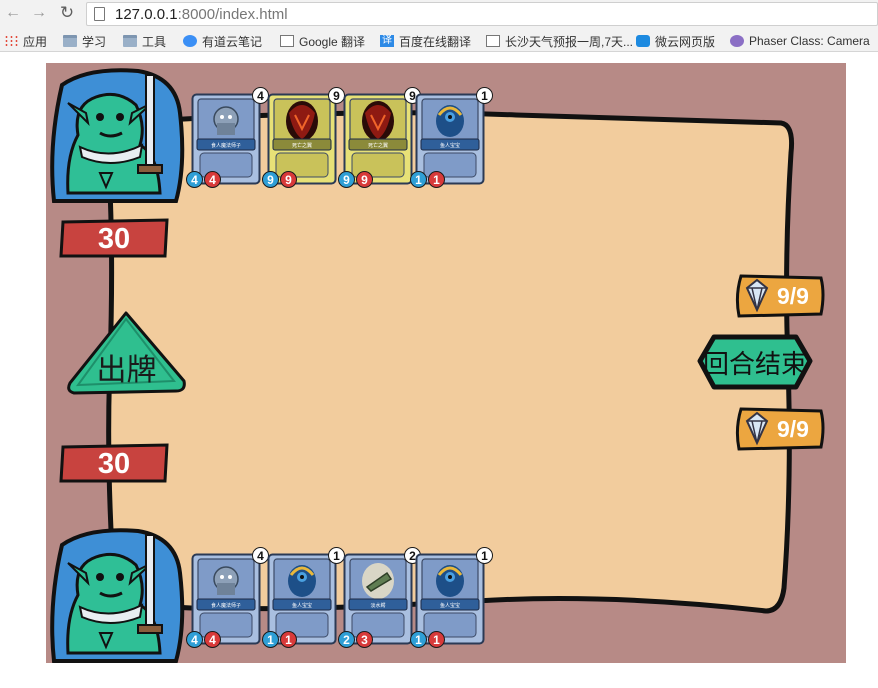  I want to click on player-mana-value: 9/9, so click(793, 429).